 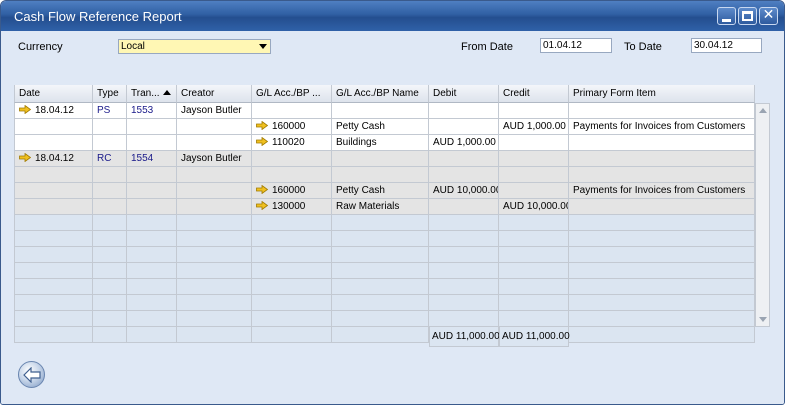 I want to click on table-row: 18.04.12 PS 1553 Jayson Butler, so click(x=384, y=111).